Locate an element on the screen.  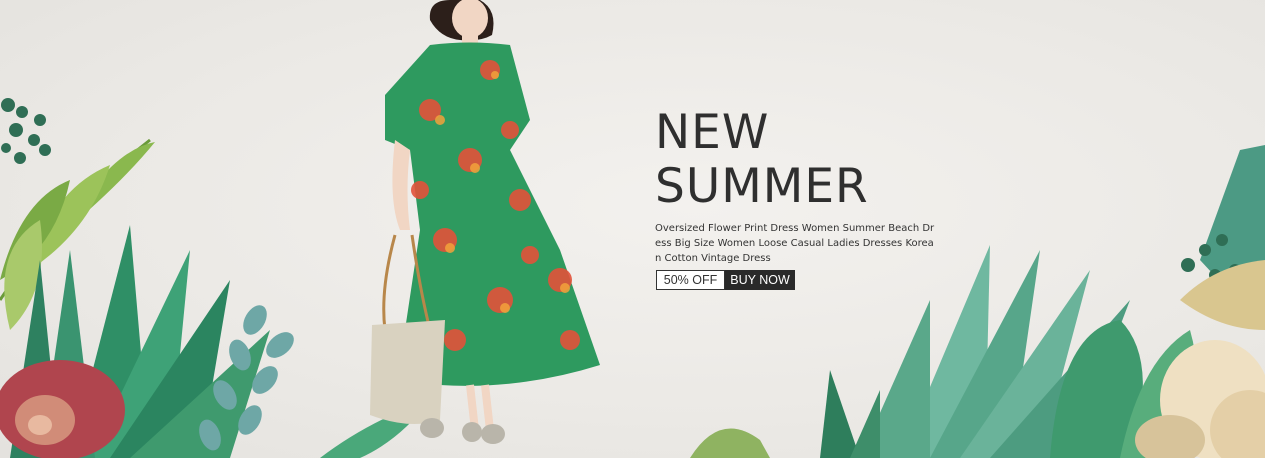
discount-badge: 50% OFF is located at coordinates (690, 280).